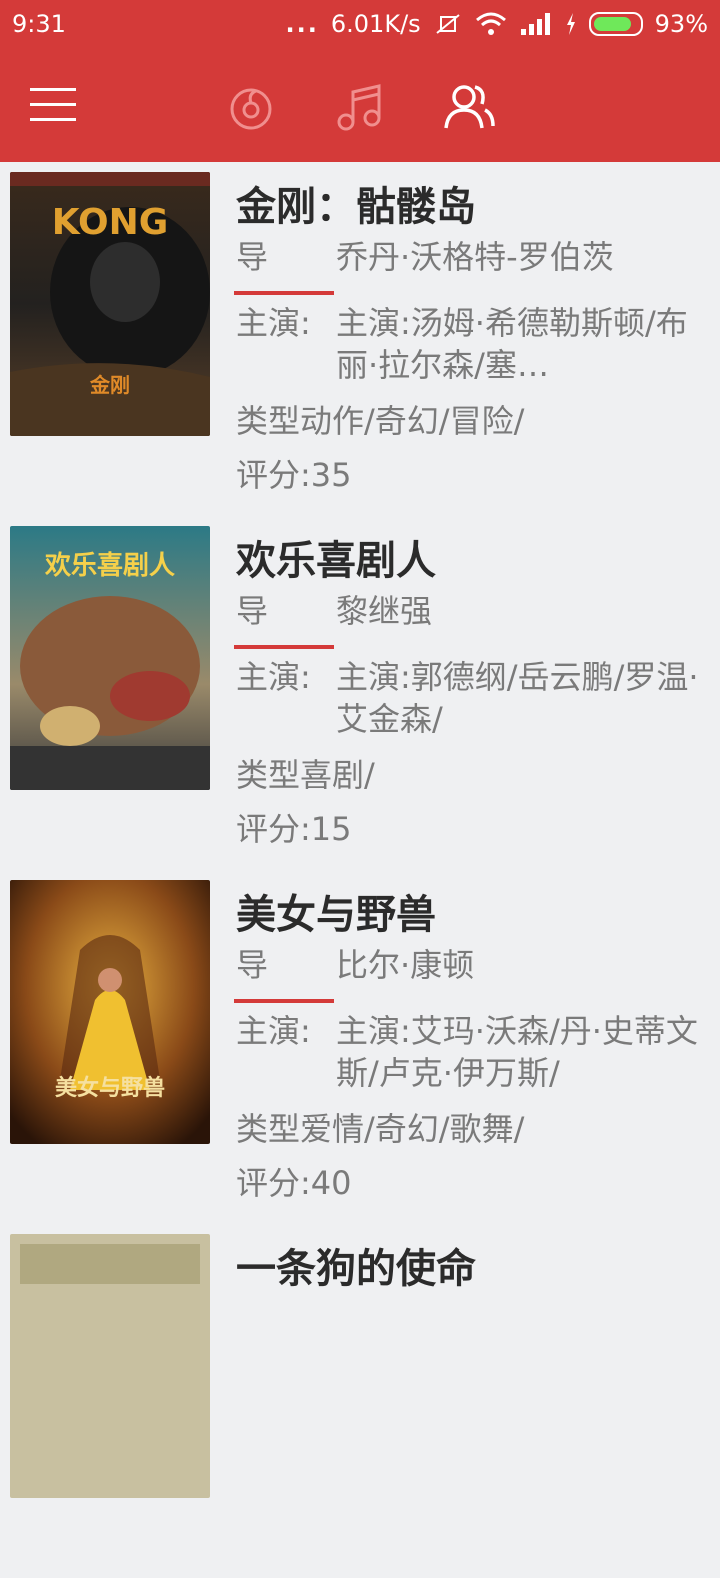 The height and width of the screenshot is (1578, 720). I want to click on director-name: 黎继强, so click(384, 611).